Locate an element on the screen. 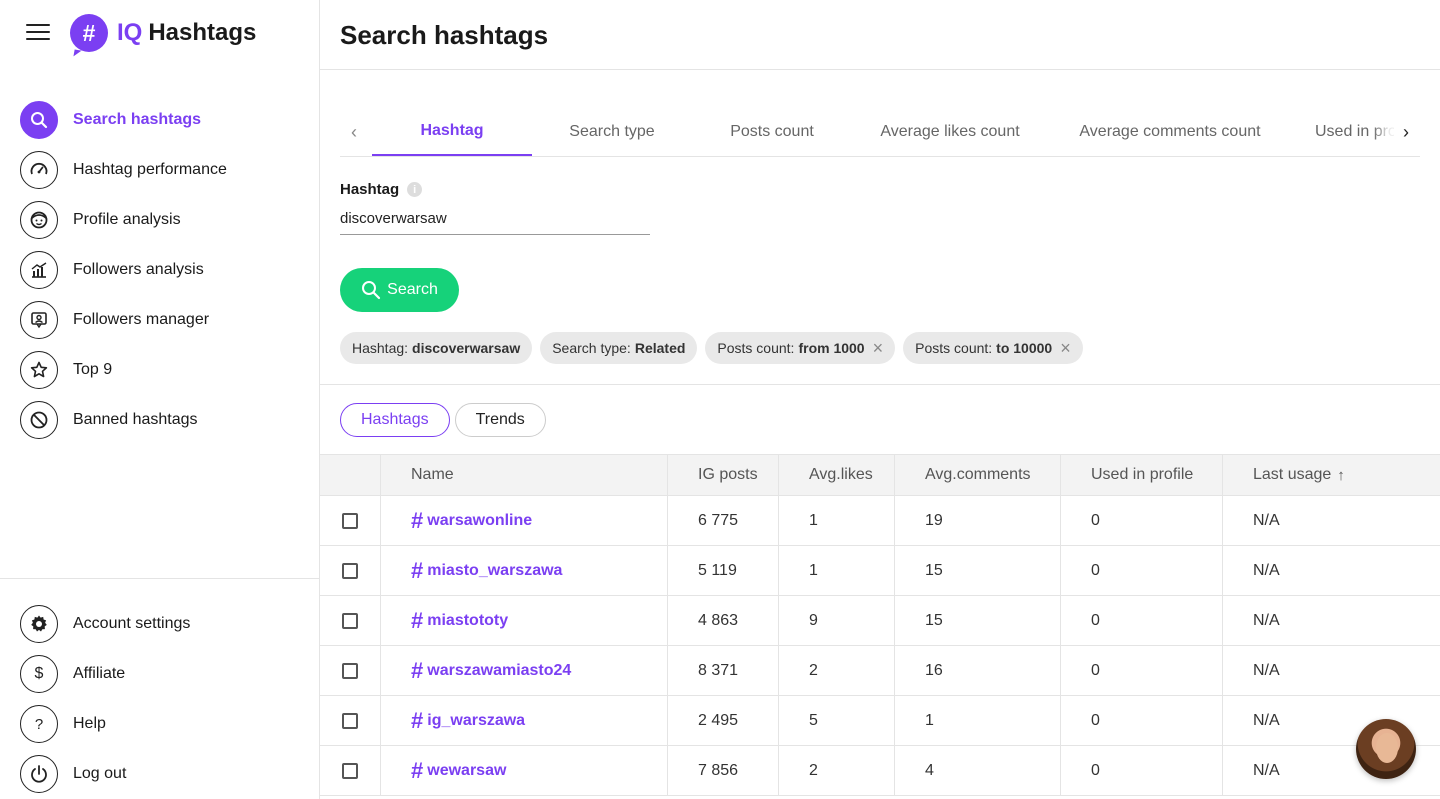 This screenshot has width=1440, height=799. sidebar-divider is located at coordinates (159, 578).